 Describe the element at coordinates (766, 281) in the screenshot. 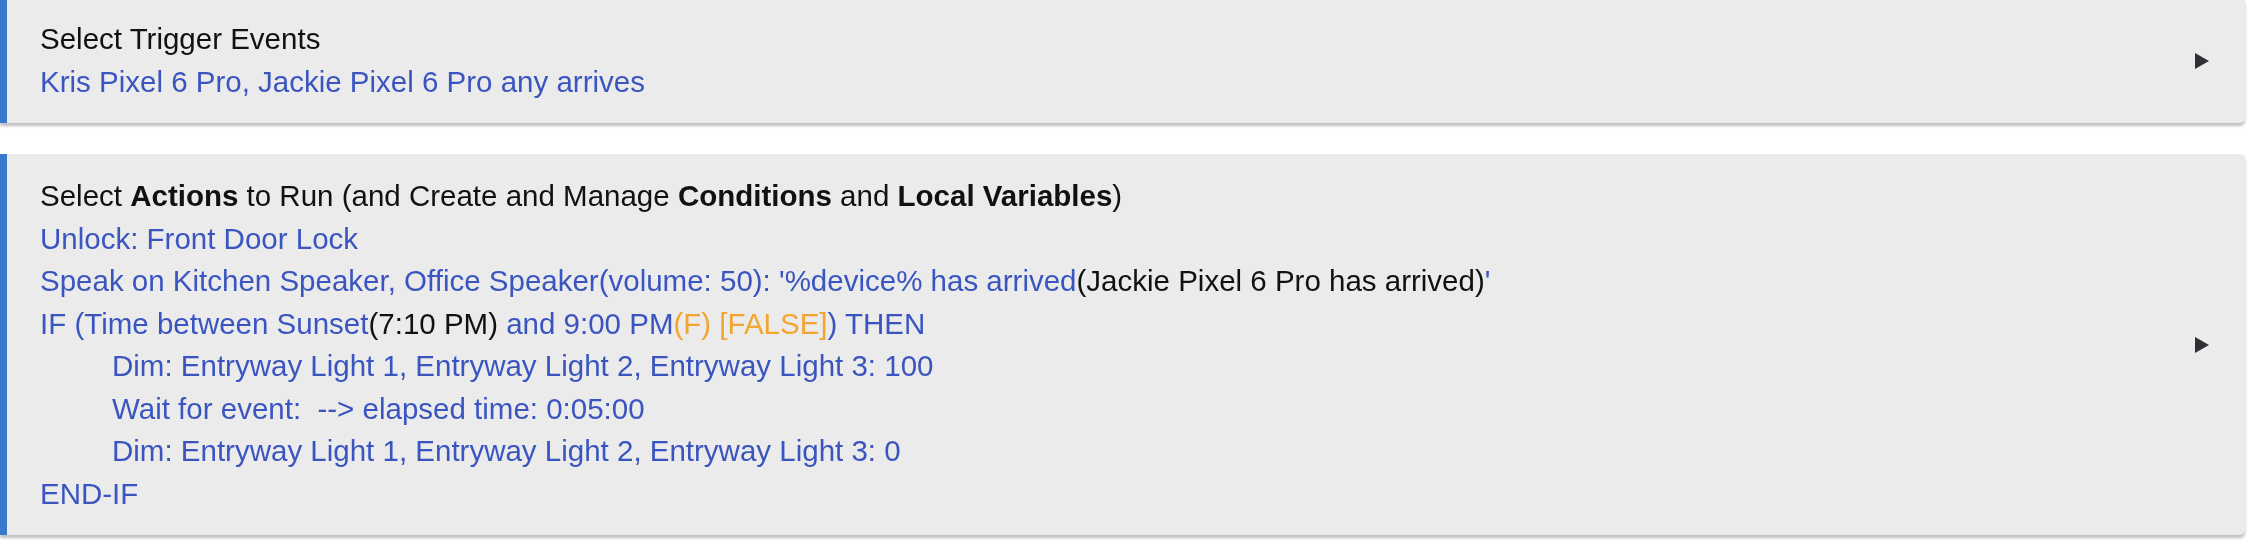

I see `action-line: Speak on Kitchen Speaker, Office Speaker(volume: 50): '%device% has arrived(Jackie Pixel 6 Pro has arrived)'` at that location.